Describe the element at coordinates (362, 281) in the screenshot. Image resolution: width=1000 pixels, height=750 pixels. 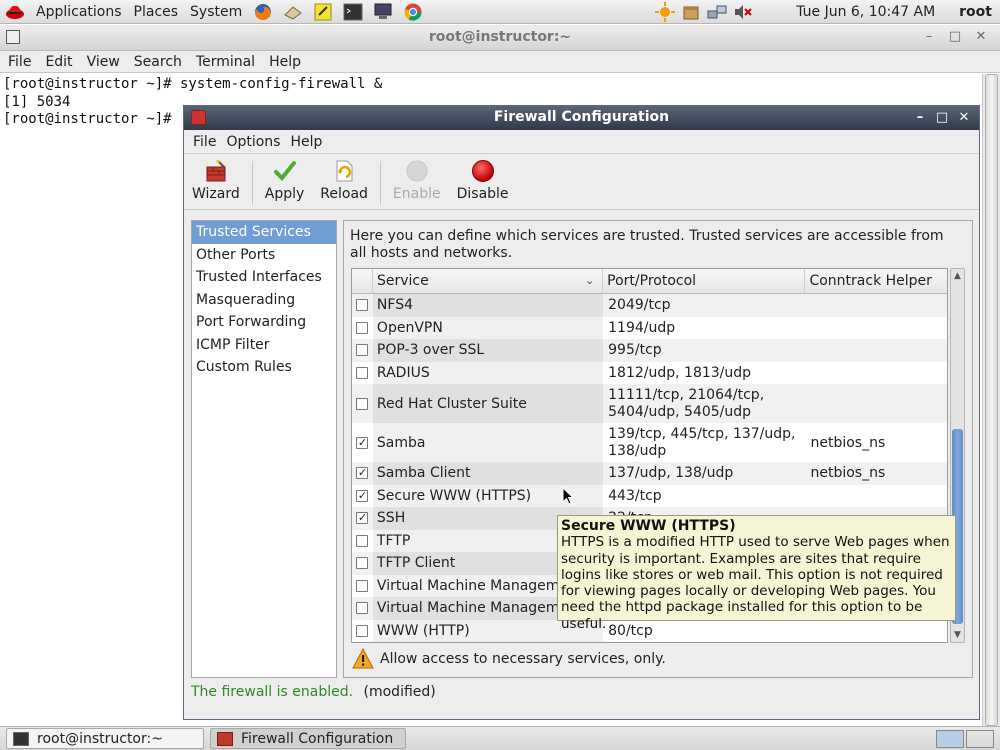
I see `header-check-col` at that location.